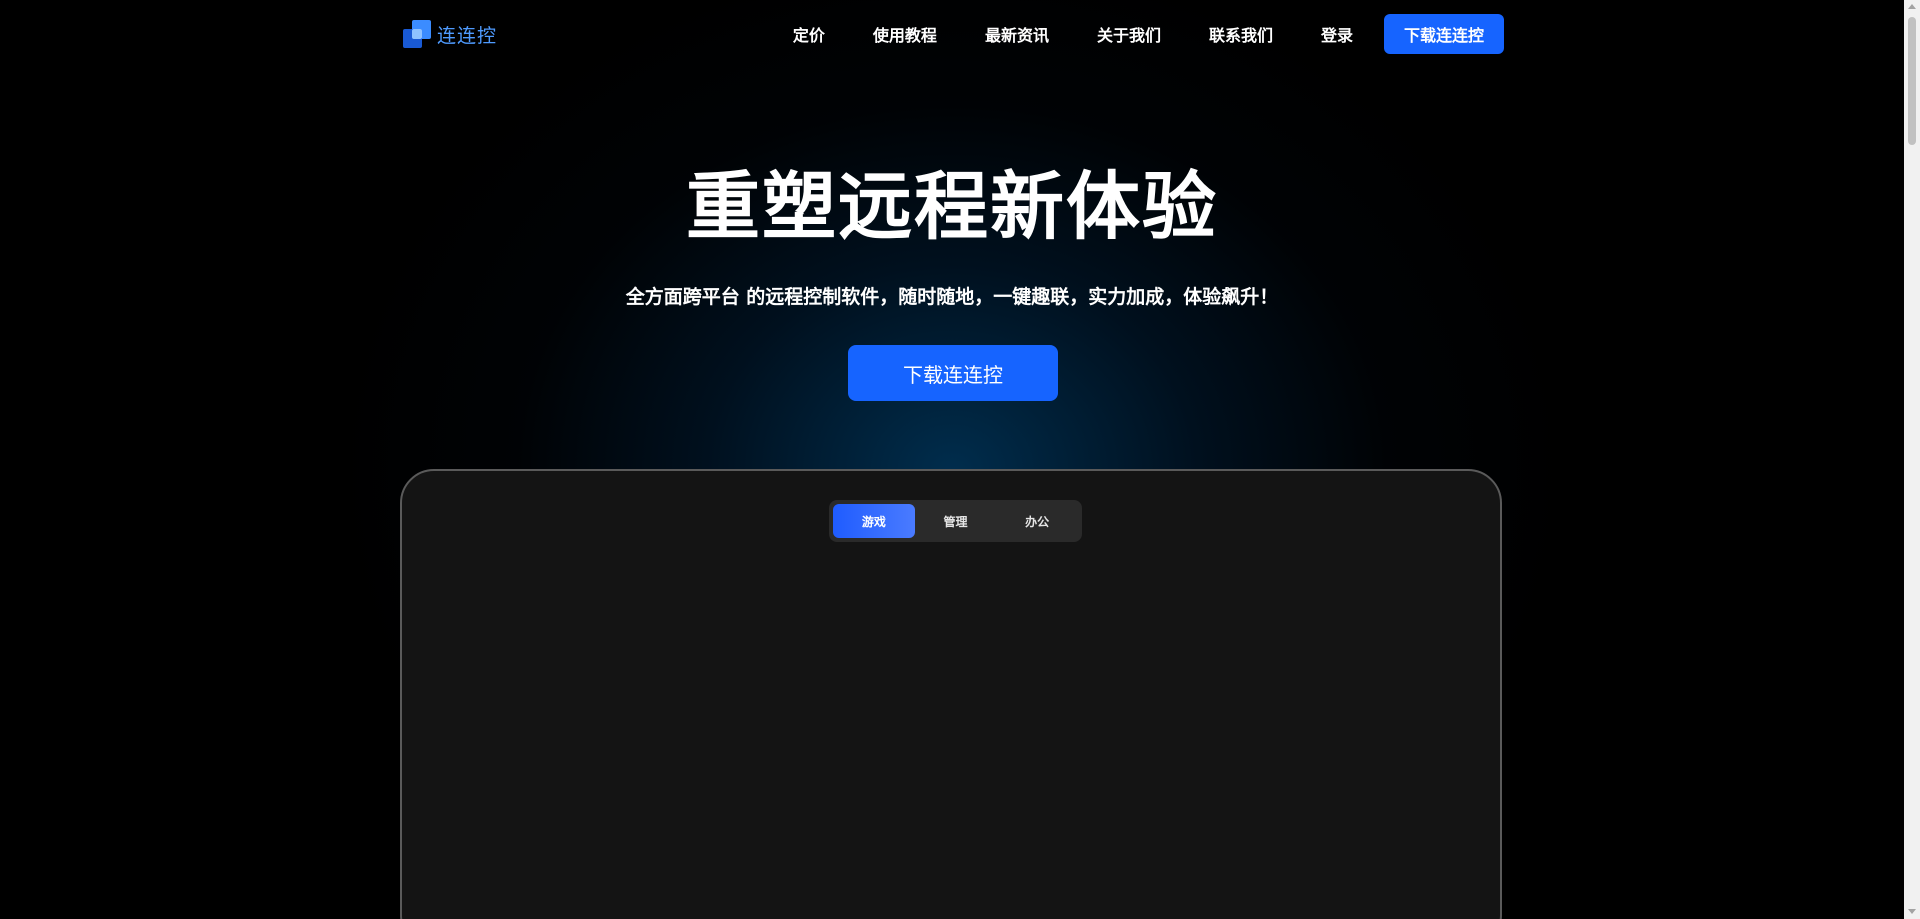  What do you see at coordinates (1017, 34) in the screenshot?
I see `nav-item-news: 最新资讯` at bounding box center [1017, 34].